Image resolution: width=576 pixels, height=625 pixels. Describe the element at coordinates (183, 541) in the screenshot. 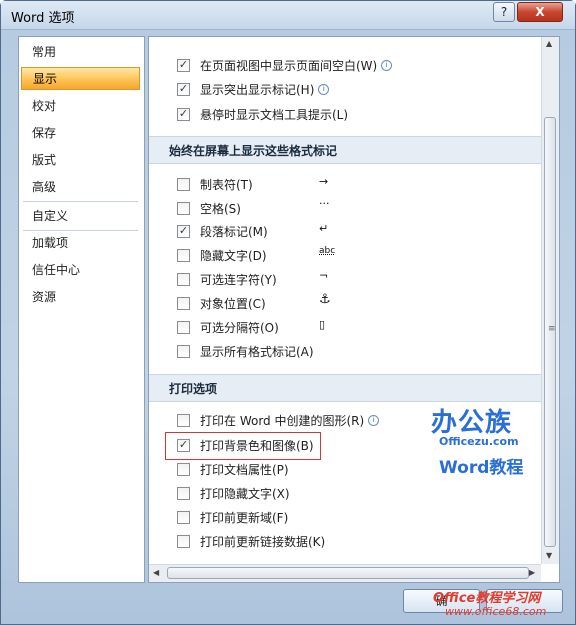

I see `update-links-checkbox` at that location.